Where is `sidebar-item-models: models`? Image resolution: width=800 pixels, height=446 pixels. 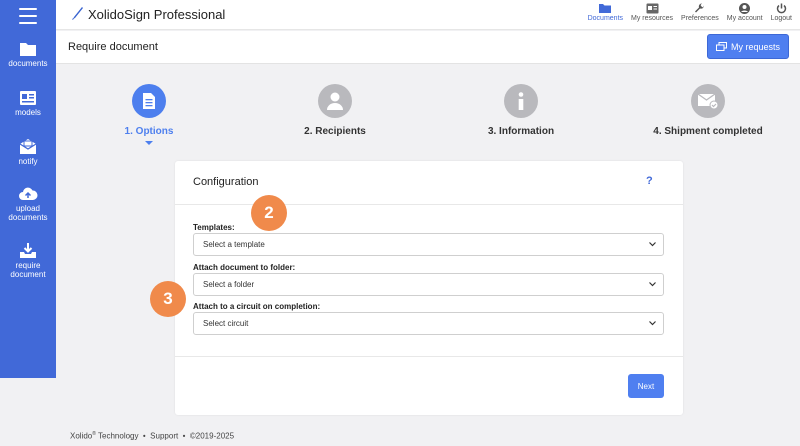
sidebar-item-models: models is located at coordinates (28, 103).